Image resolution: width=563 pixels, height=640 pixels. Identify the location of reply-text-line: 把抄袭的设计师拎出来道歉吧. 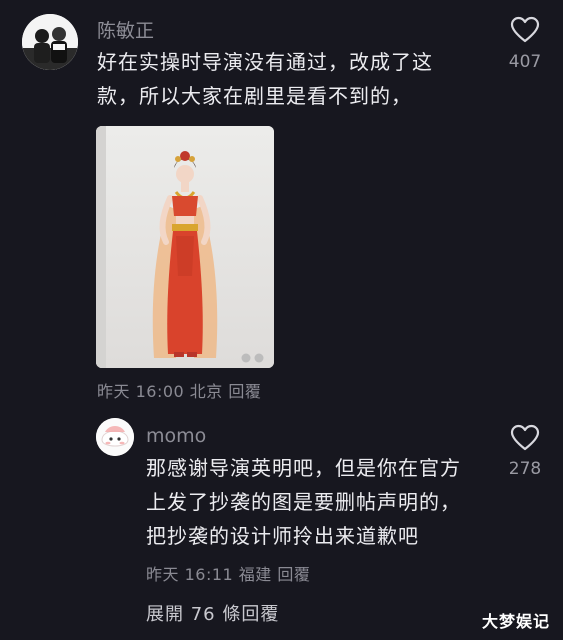
(282, 536).